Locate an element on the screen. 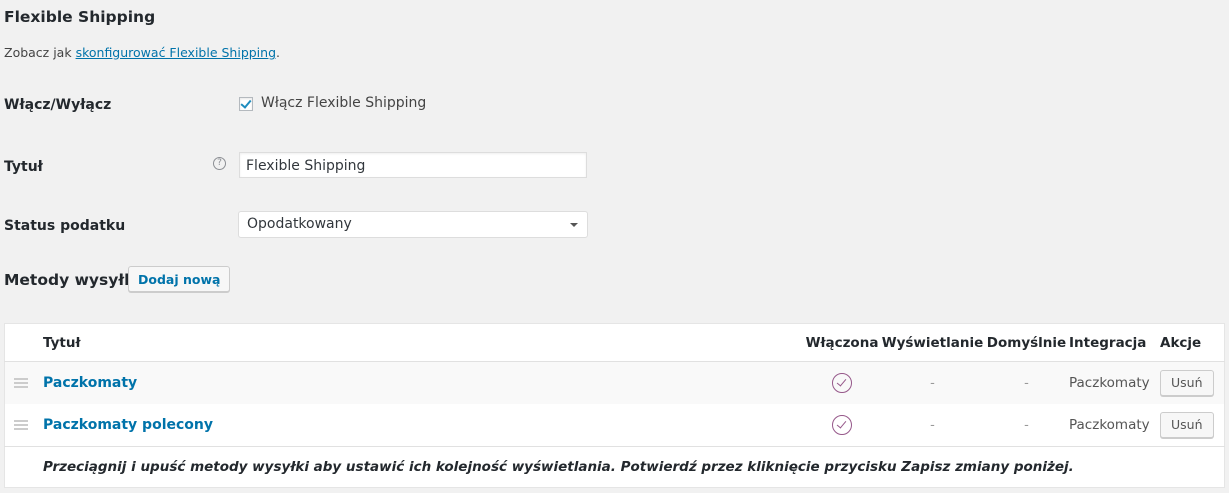  checkmark-icon is located at coordinates (246, 103).